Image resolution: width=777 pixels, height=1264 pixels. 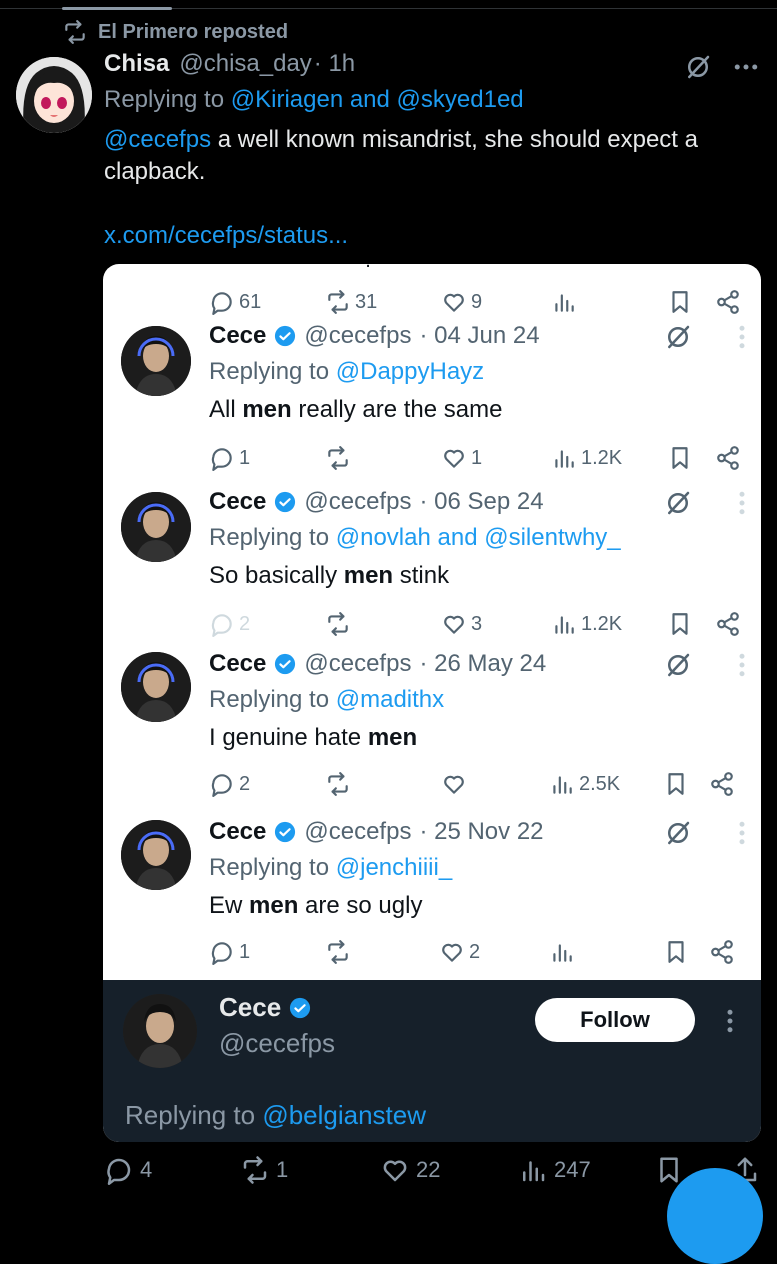 What do you see at coordinates (362, 268) in the screenshot?
I see `cut-off-text: - .` at bounding box center [362, 268].